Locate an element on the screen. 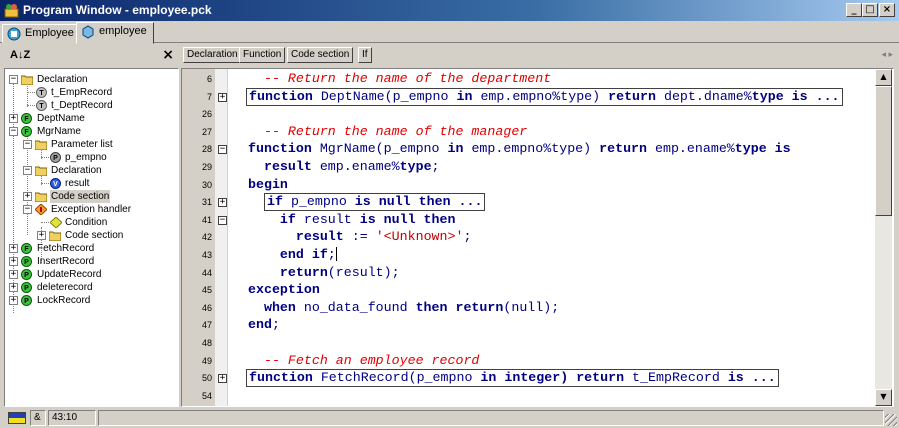  code-token: emp.empno%type) is located at coordinates (544, 96).